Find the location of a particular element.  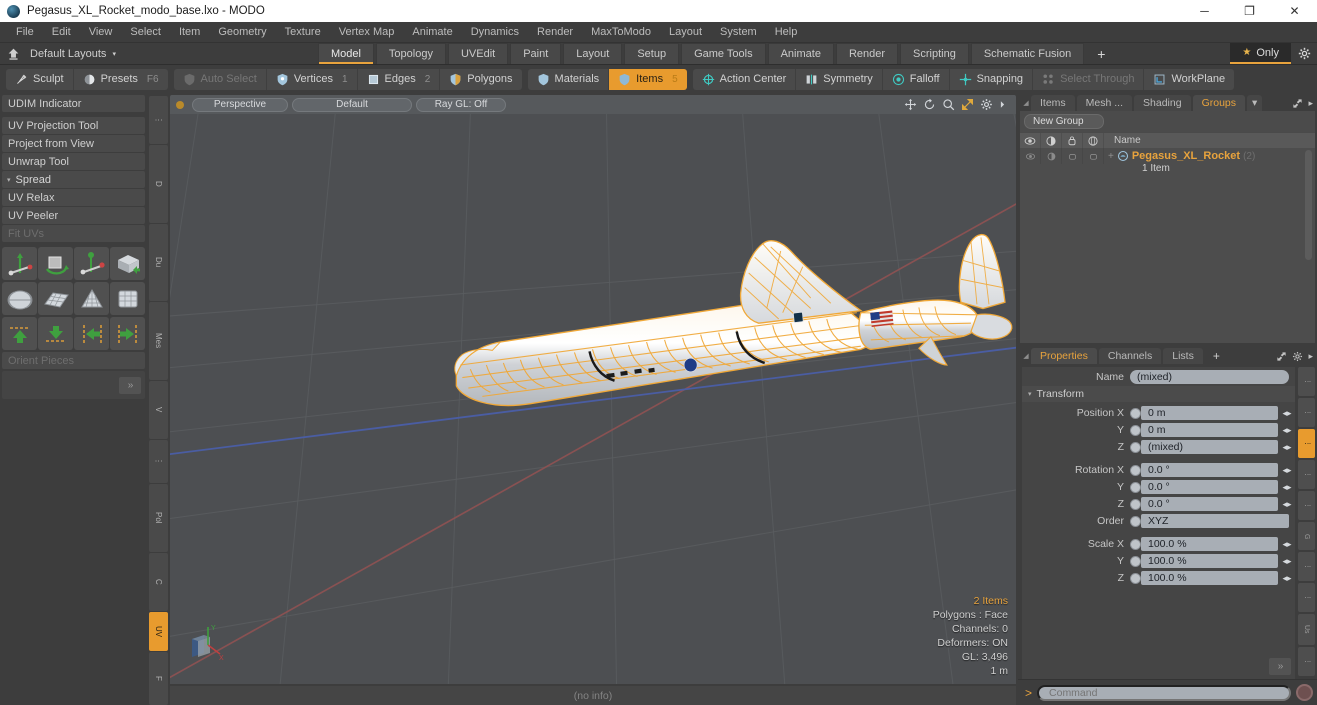

render-icon is located at coordinates (1051, 140).